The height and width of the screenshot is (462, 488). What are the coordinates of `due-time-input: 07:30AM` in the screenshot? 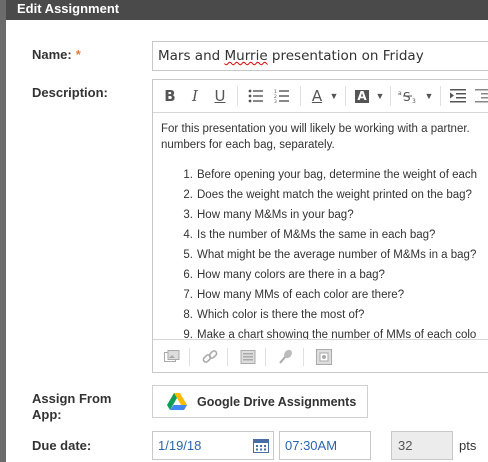 It's located at (325, 445).